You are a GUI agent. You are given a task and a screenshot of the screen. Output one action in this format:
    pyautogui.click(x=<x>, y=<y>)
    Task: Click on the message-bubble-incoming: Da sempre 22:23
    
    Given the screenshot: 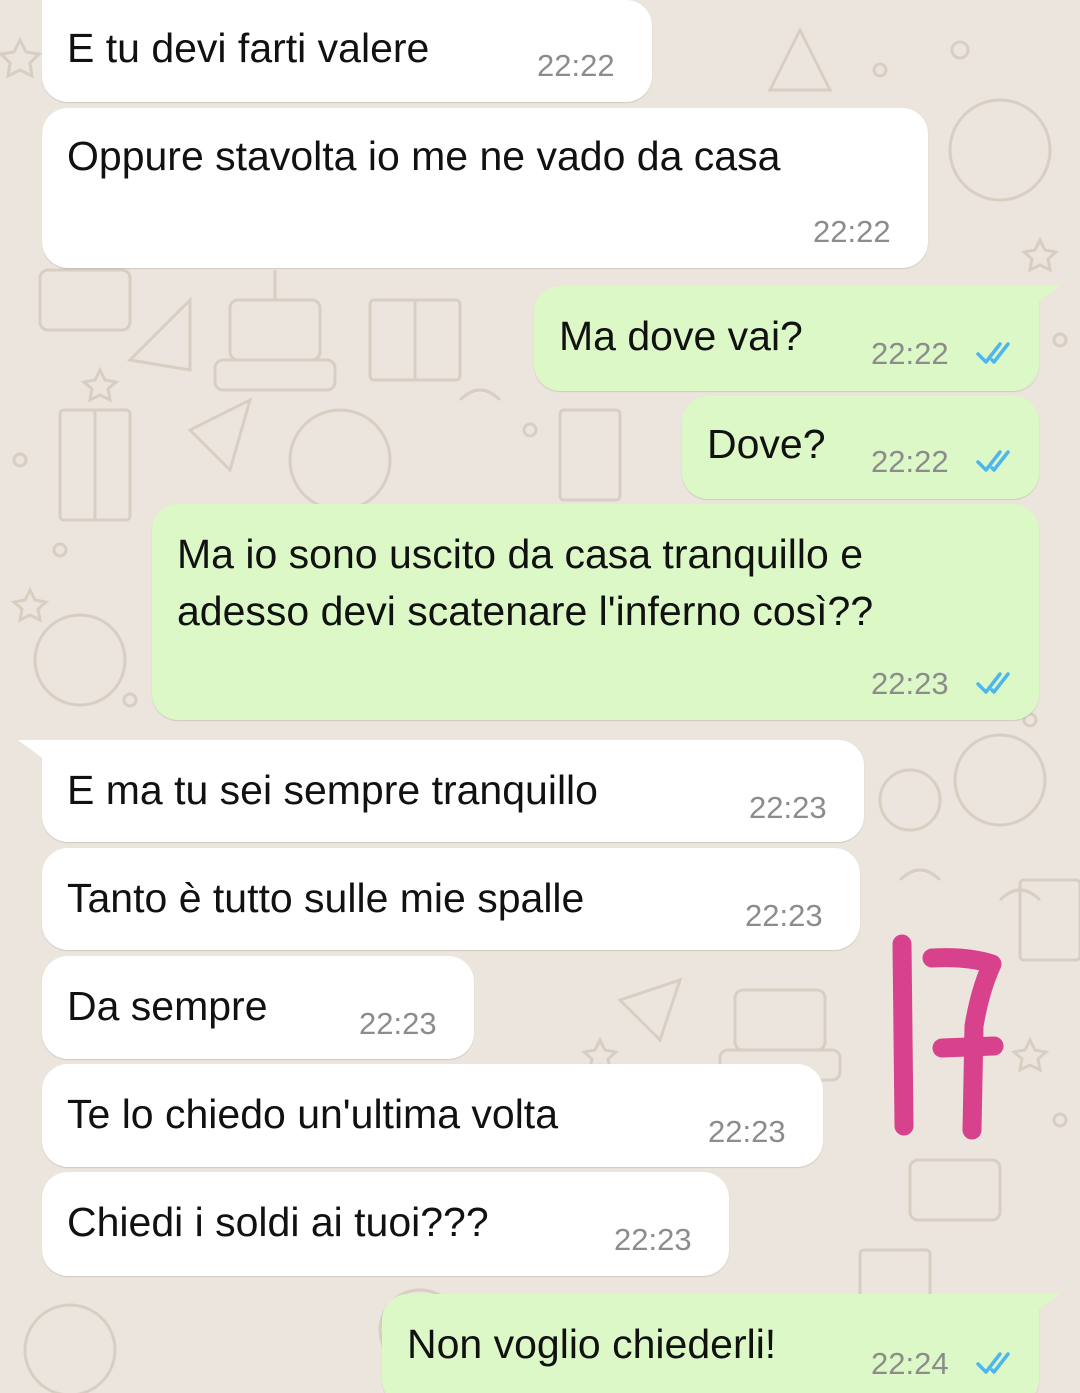 What is the action you would take?
    pyautogui.click(x=258, y=1007)
    